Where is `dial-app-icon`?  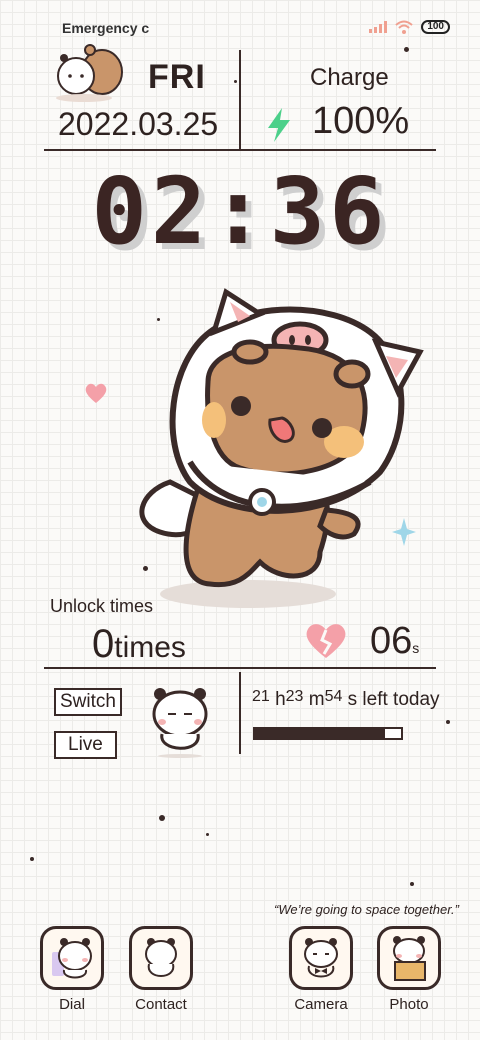 dial-app-icon is located at coordinates (72, 958).